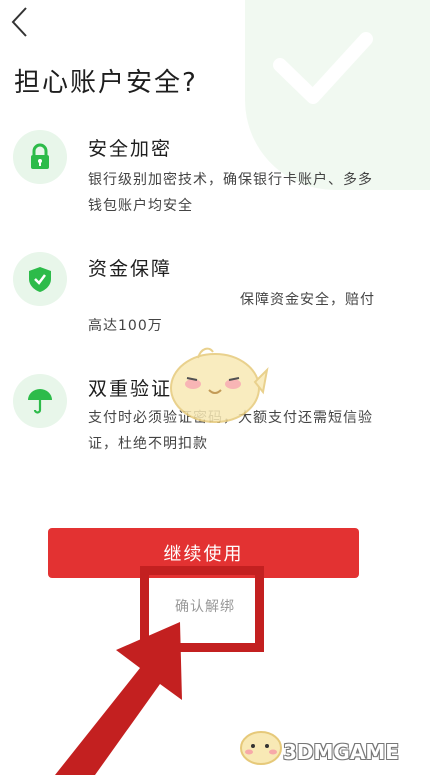 Image resolution: width=430 pixels, height=775 pixels. I want to click on annotation-arrow-icon, so click(118, 698).